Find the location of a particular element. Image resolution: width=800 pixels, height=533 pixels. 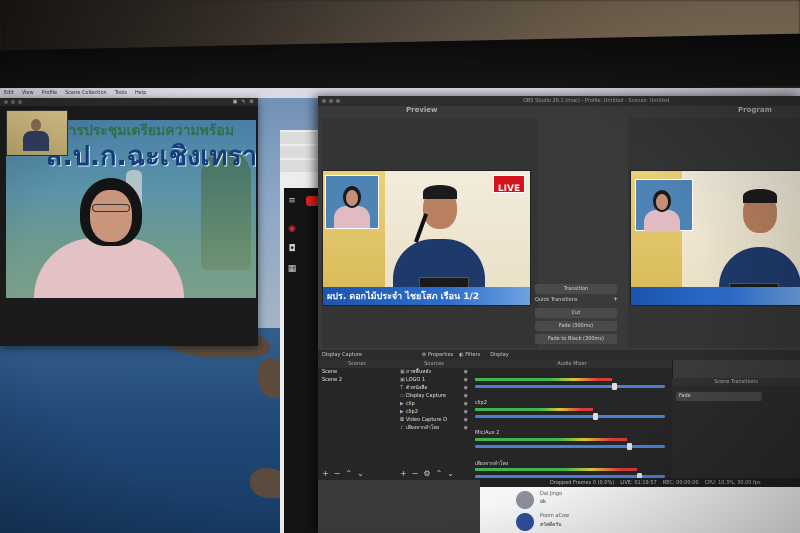

menu-view: View is located at coordinates (28, 93).